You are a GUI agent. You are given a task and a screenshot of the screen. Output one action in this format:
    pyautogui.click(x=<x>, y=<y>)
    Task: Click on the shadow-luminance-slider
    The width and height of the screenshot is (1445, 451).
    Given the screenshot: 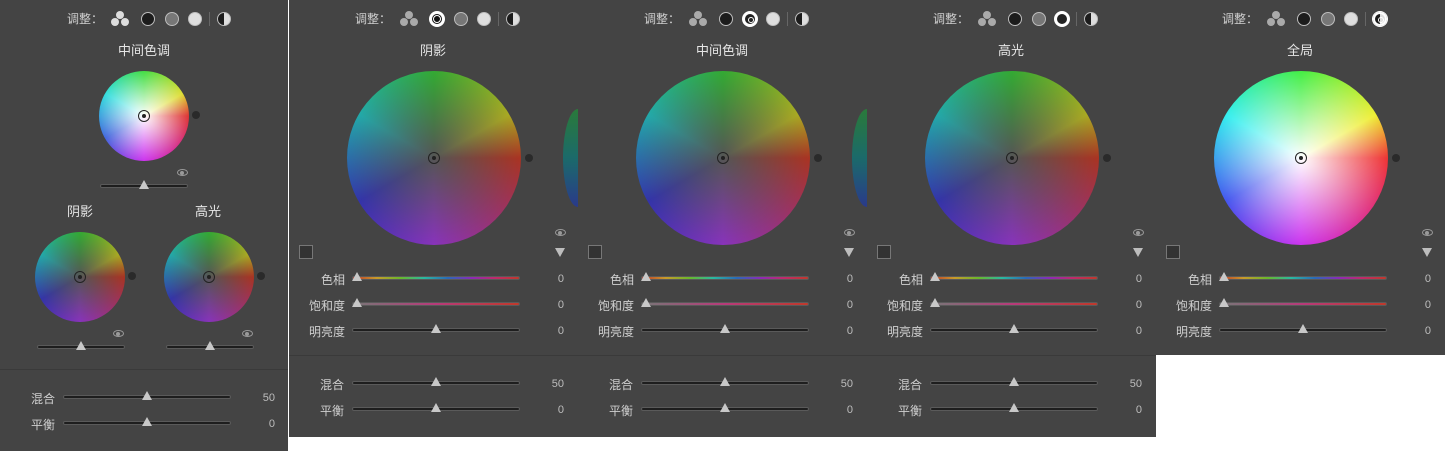 What is the action you would take?
    pyautogui.click(x=81, y=346)
    